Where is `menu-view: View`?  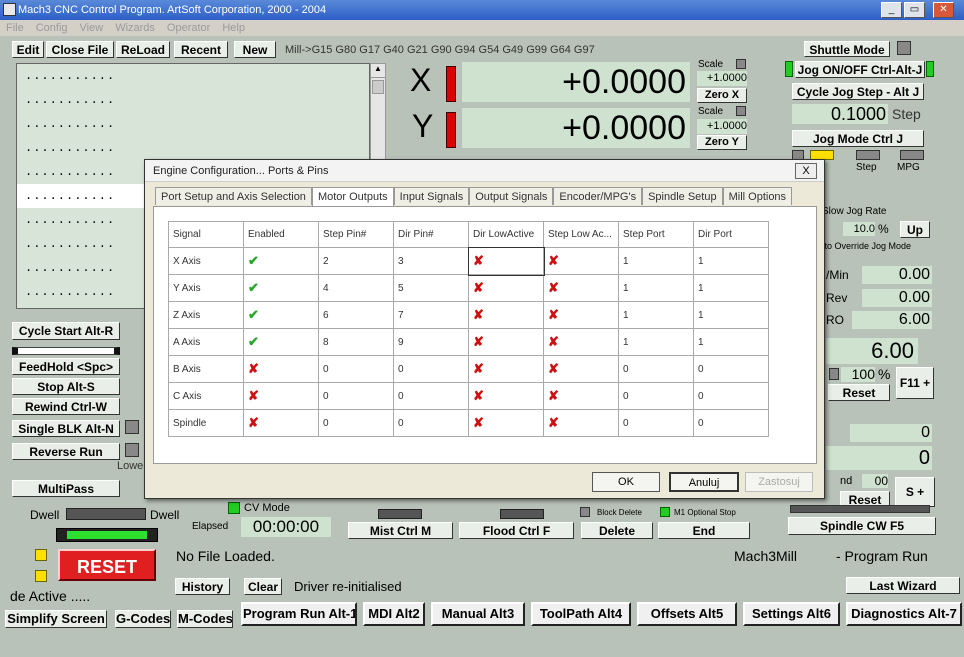
menu-view: View is located at coordinates (92, 28).